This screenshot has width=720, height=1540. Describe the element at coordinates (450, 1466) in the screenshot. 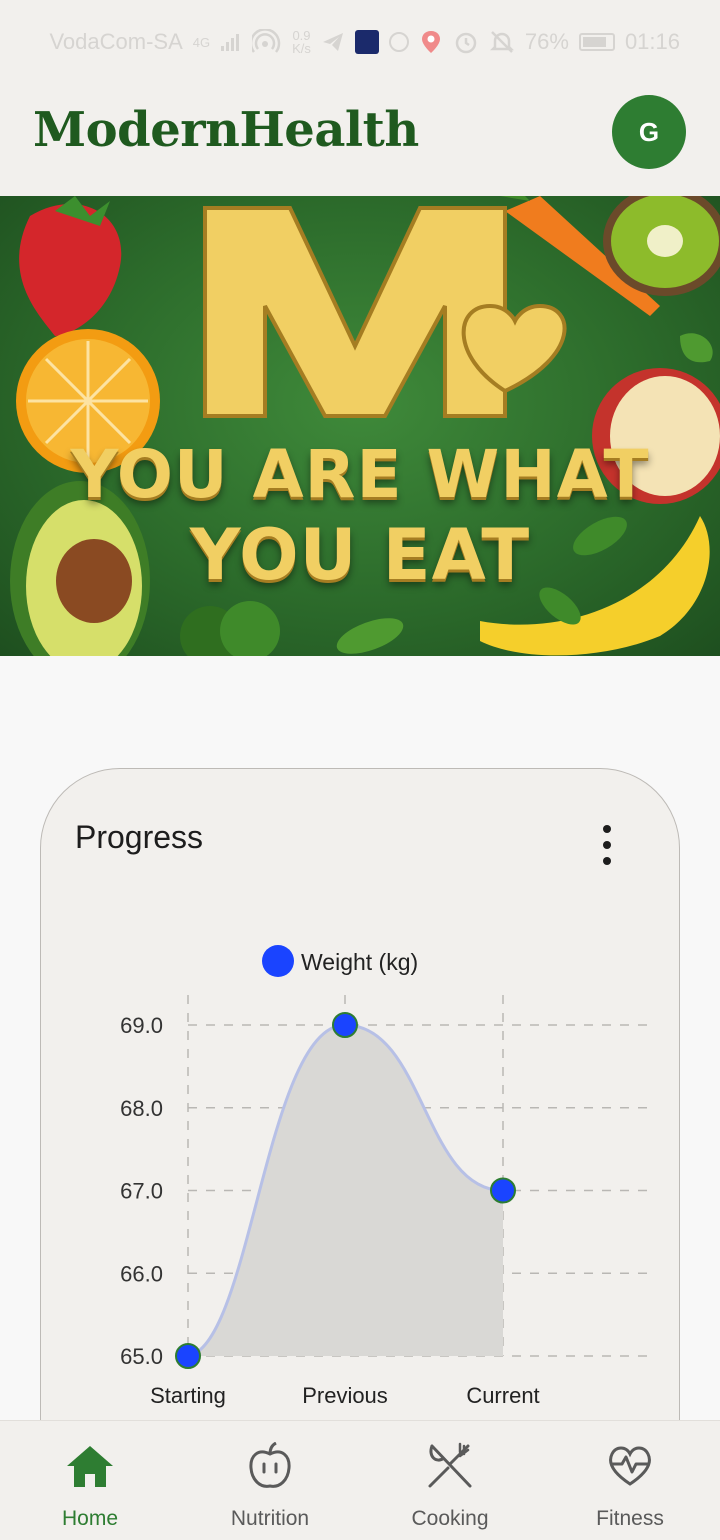

I see `fork-knife-icon` at that location.